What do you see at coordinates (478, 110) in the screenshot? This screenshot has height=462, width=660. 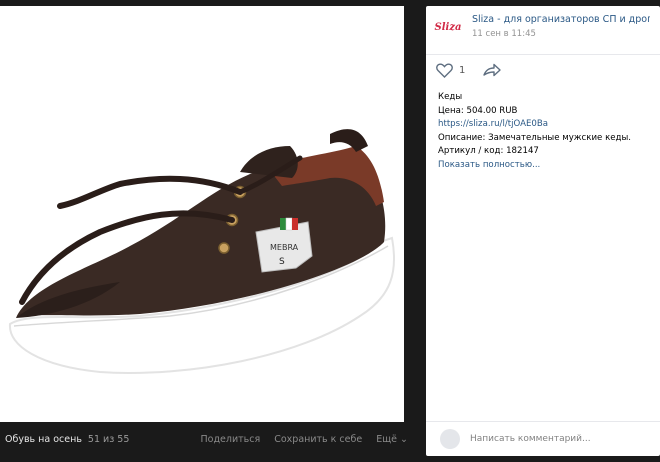 I see `post-price: Цена: 504.00 RUB` at bounding box center [478, 110].